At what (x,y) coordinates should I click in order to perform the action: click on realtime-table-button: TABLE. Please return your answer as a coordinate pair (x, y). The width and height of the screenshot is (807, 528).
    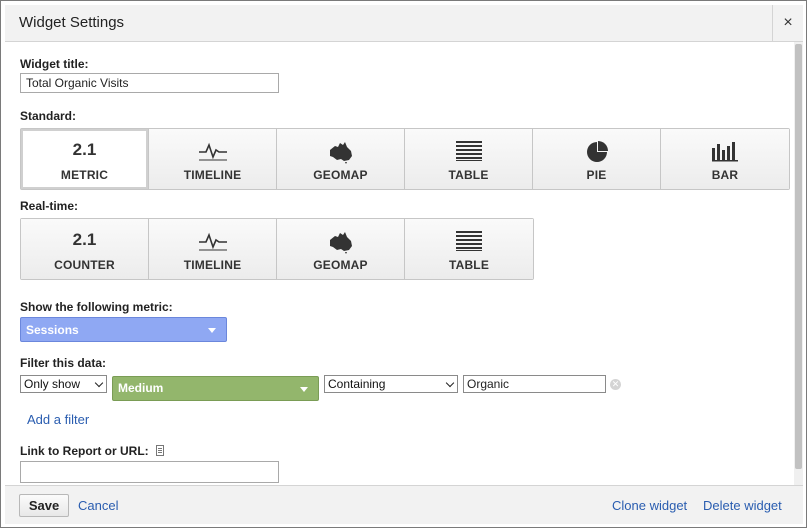
    Looking at the image, I should click on (469, 249).